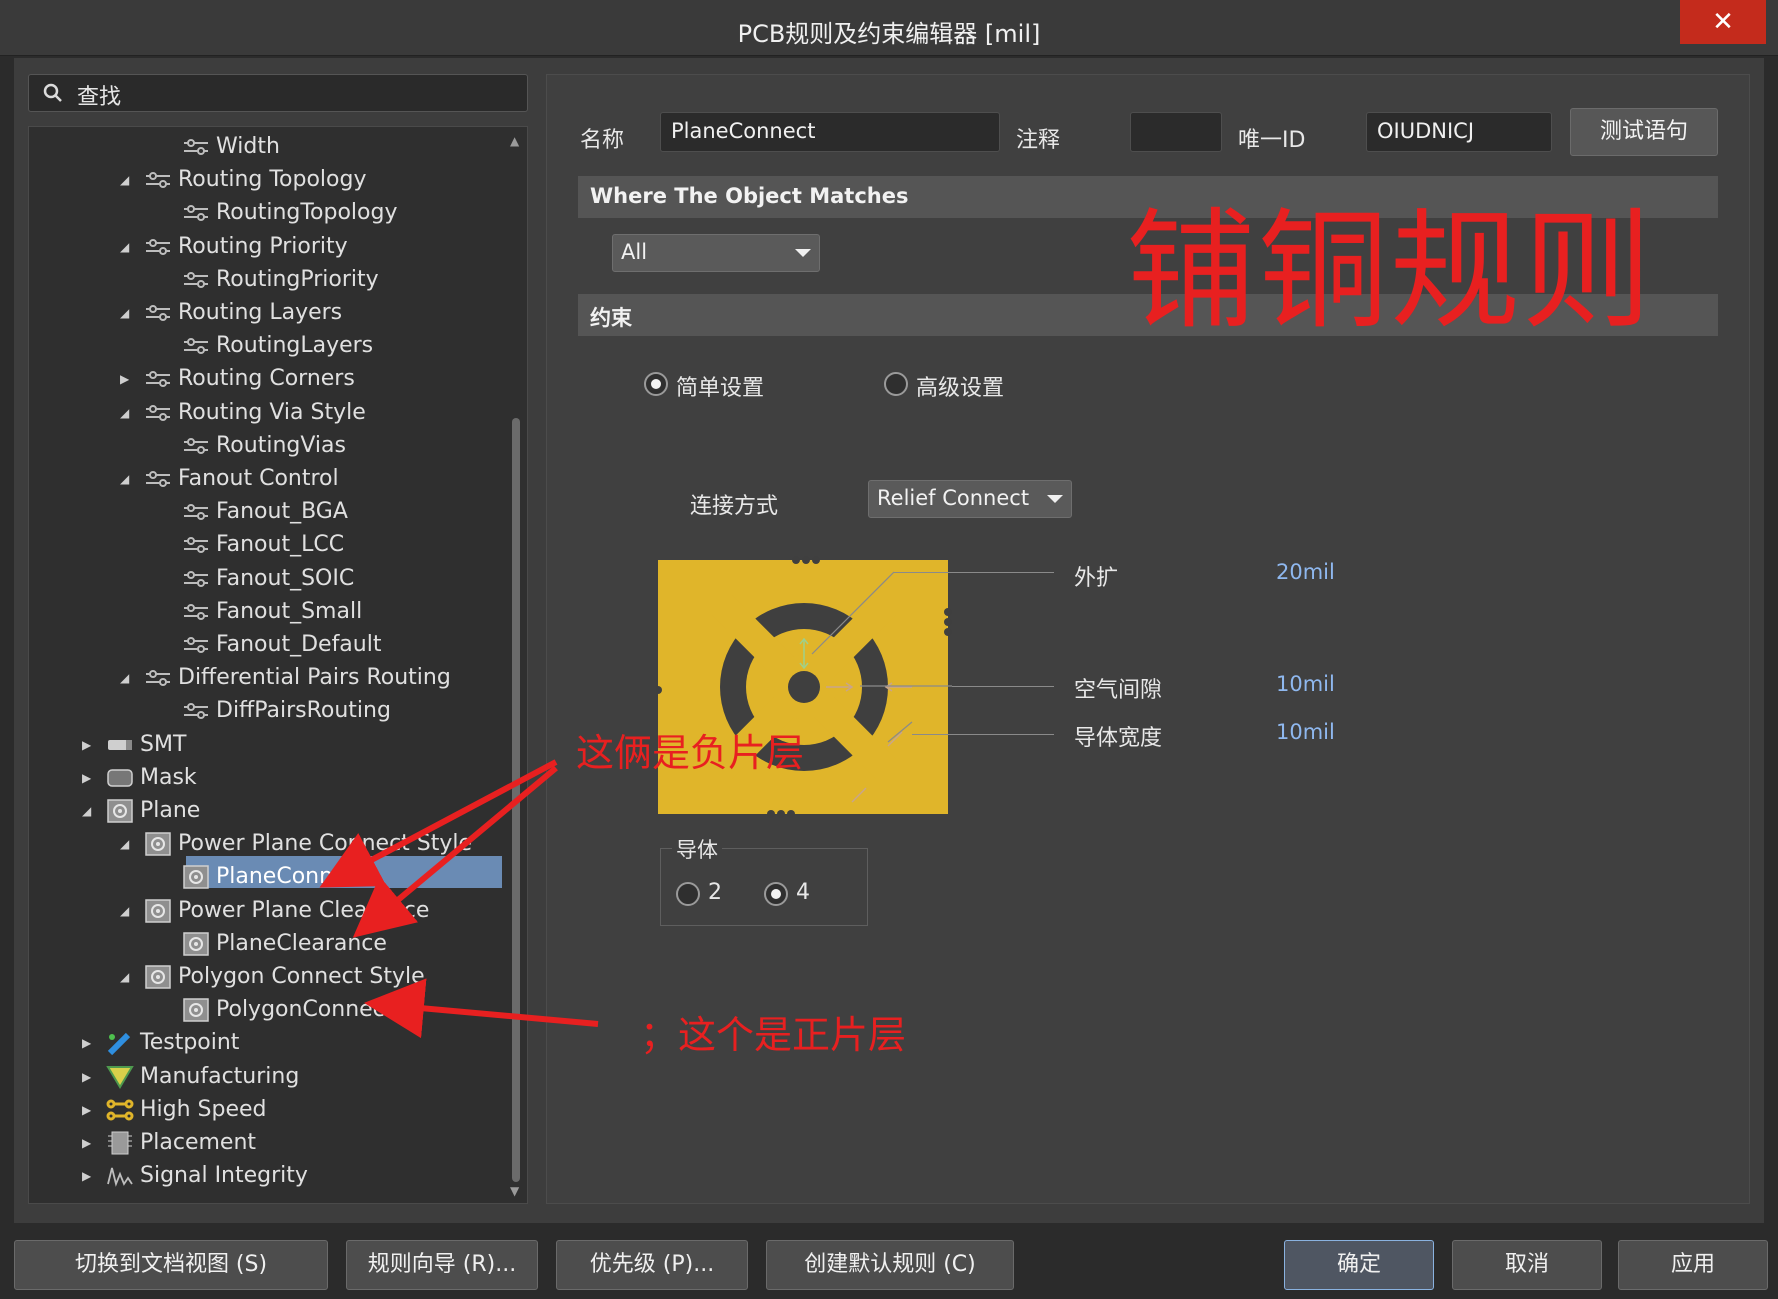 The width and height of the screenshot is (1778, 1299). I want to click on tree-item: RoutingVias, so click(260, 446).